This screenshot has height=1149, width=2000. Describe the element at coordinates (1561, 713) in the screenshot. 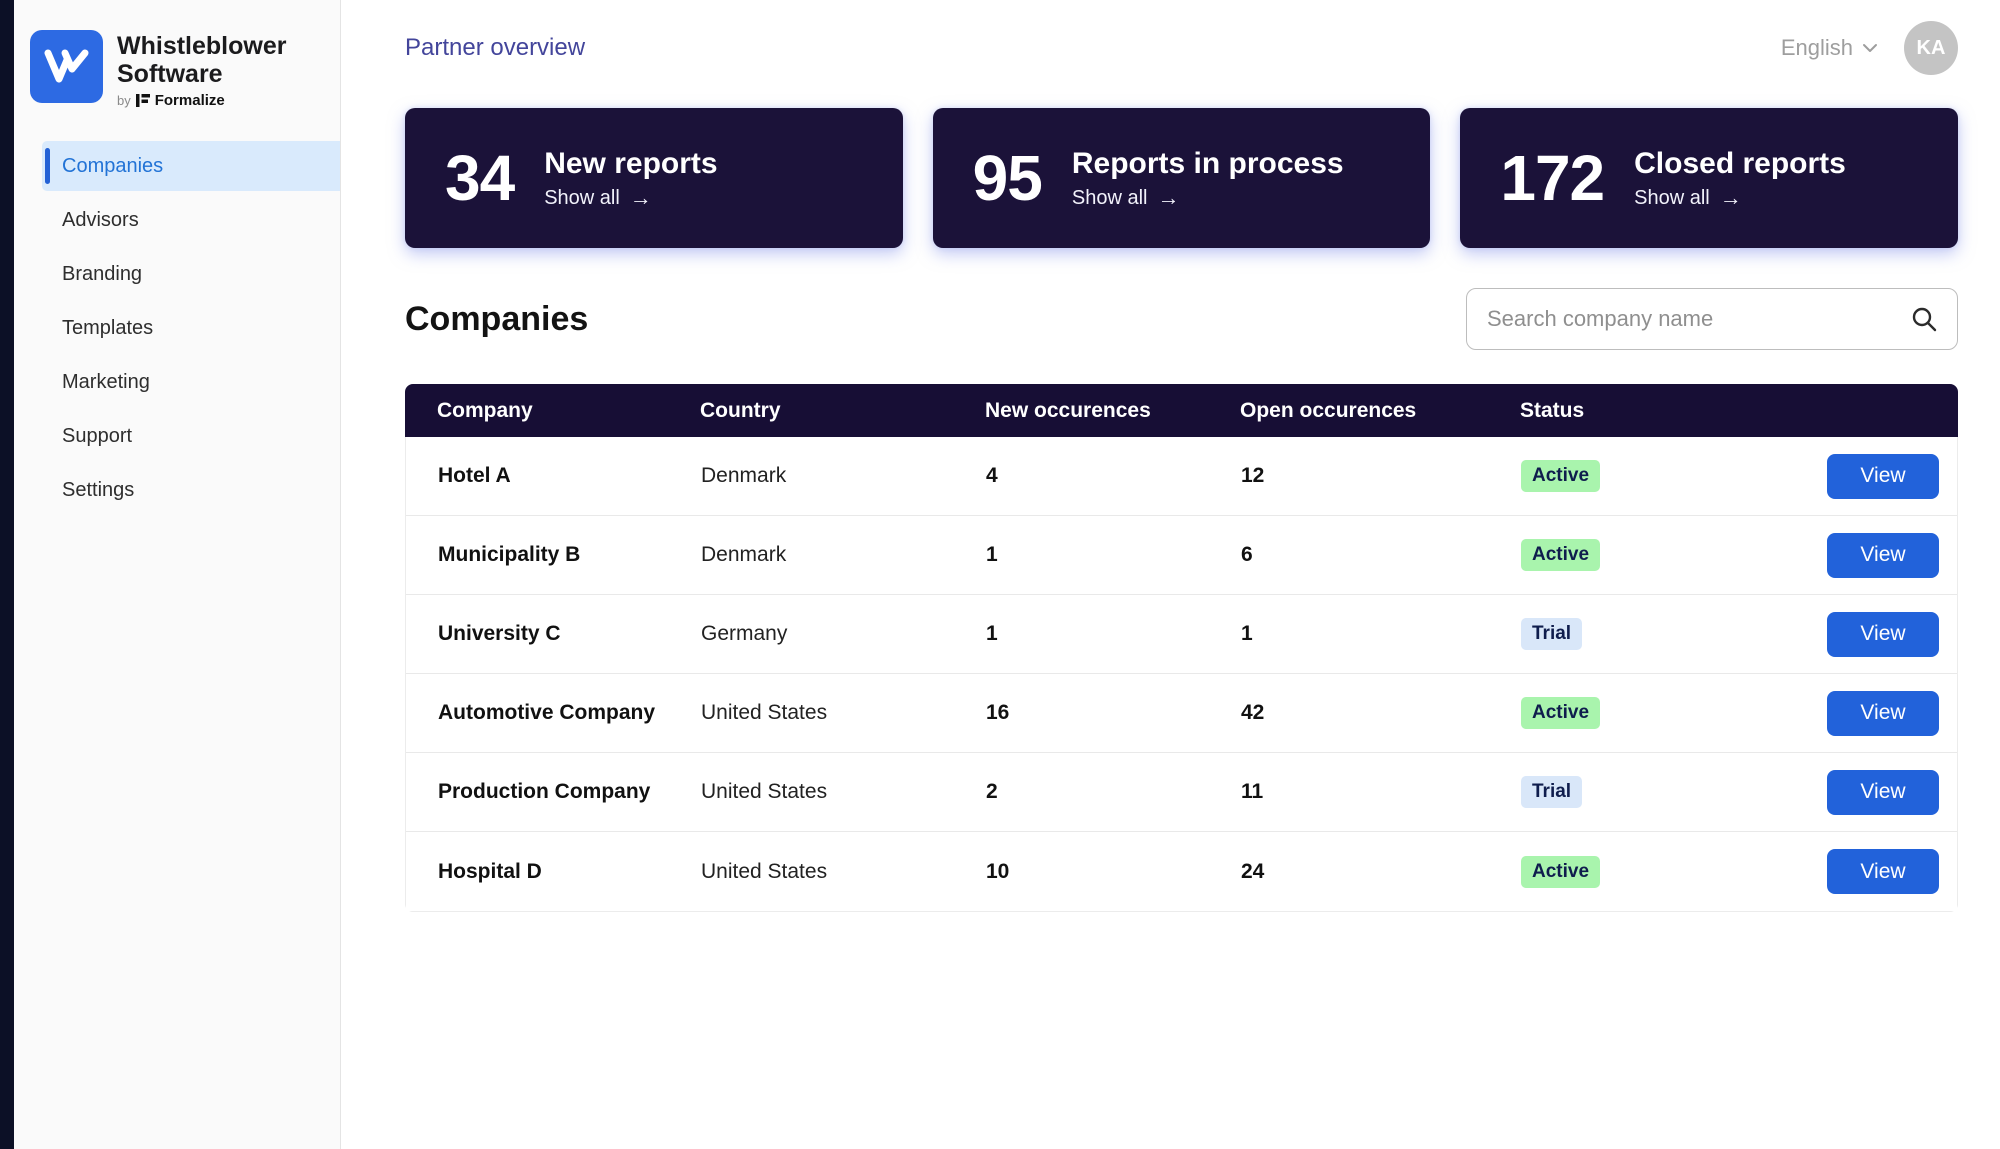

I see `status-badge: Active` at that location.